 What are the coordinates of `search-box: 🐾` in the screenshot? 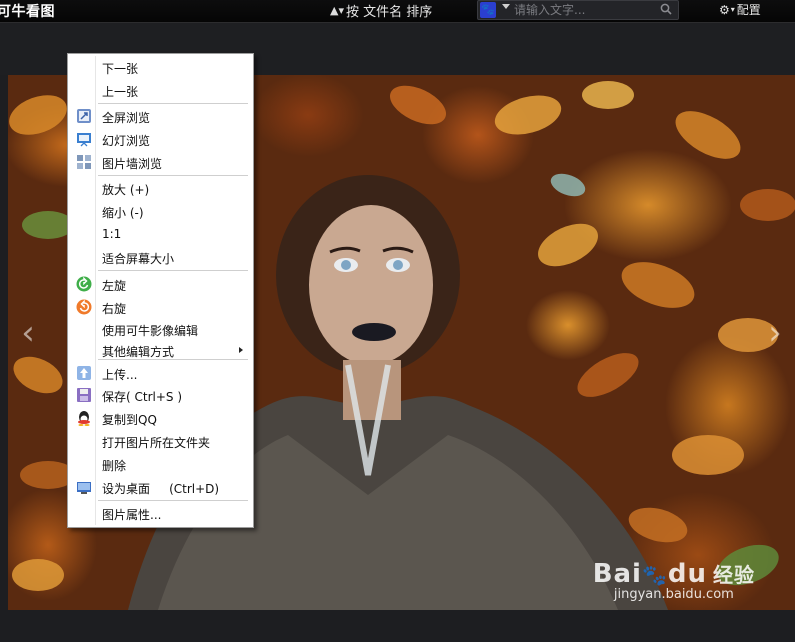 It's located at (578, 10).